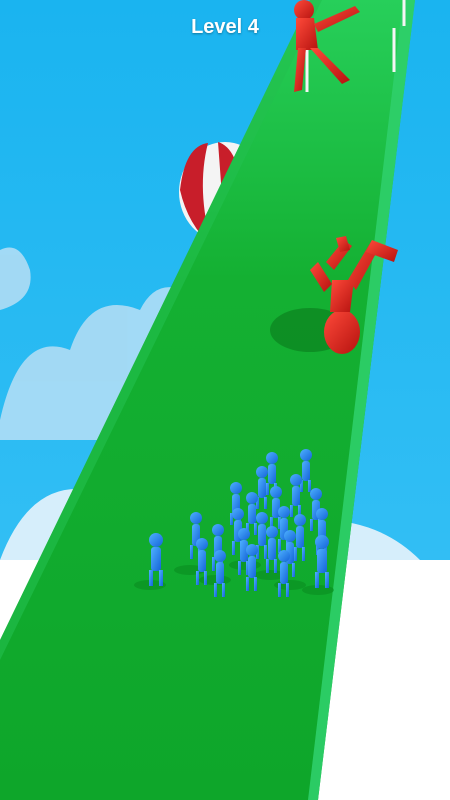  What do you see at coordinates (225, 27) in the screenshot?
I see `level-label: Level 4` at bounding box center [225, 27].